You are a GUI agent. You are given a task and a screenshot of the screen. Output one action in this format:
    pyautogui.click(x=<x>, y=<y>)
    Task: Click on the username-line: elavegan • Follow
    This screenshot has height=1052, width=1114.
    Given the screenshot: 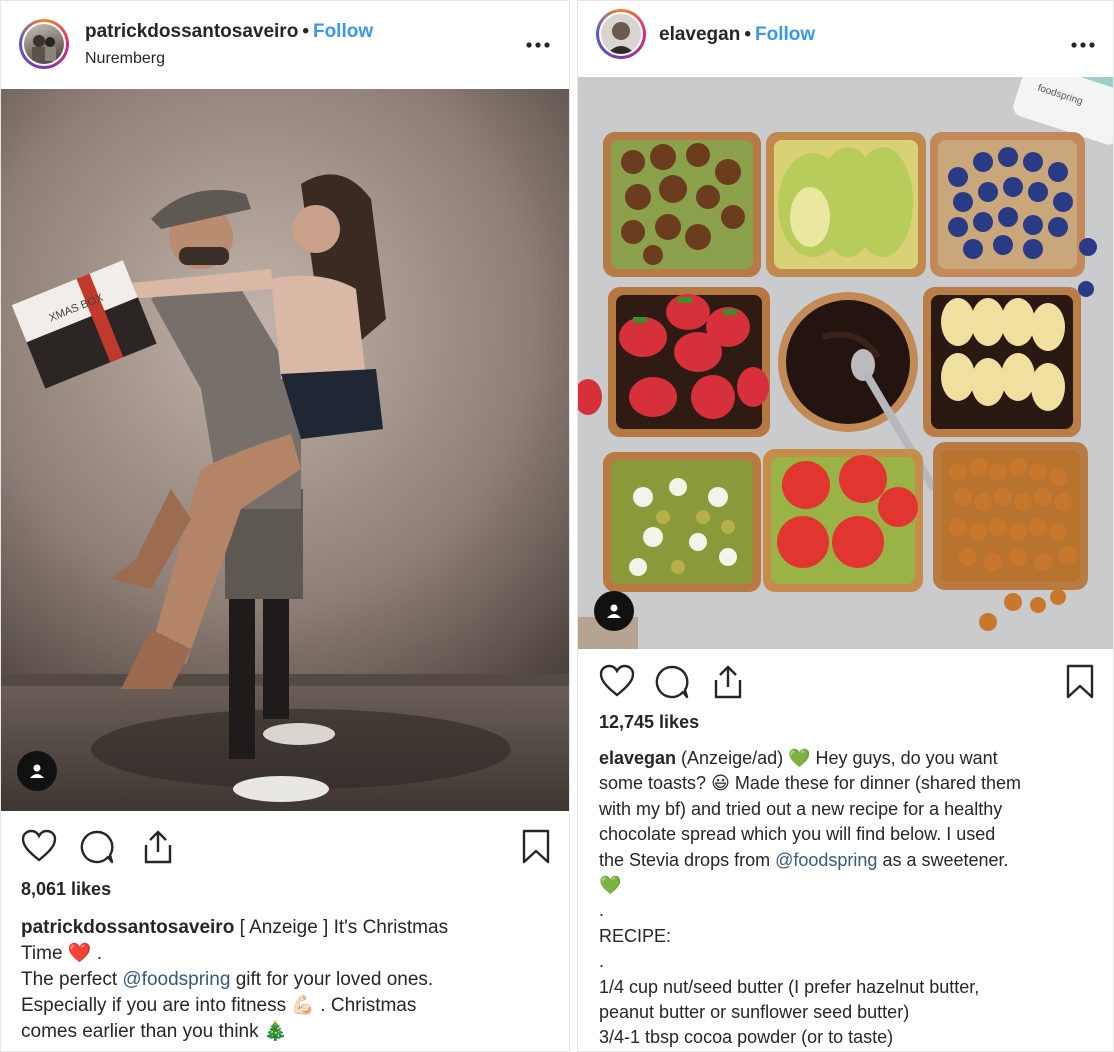 What is the action you would take?
    pyautogui.click(x=737, y=35)
    